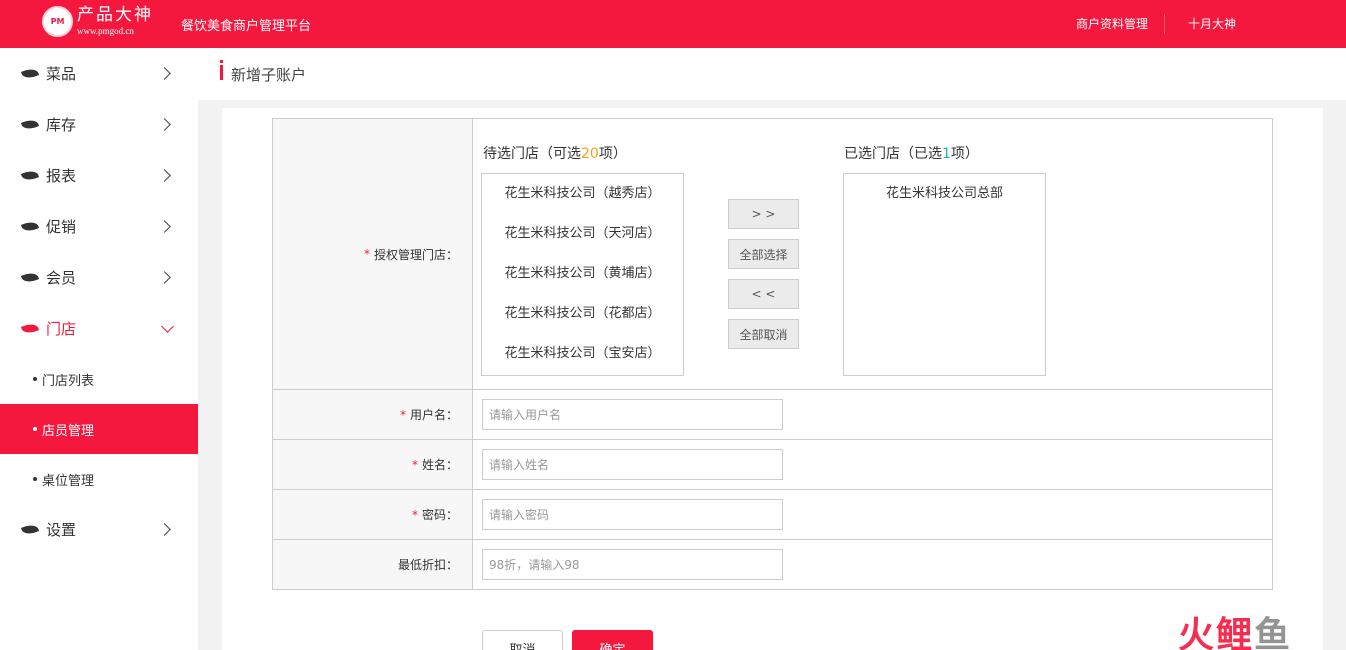  Describe the element at coordinates (99, 226) in the screenshot. I see `sidebar-item-promotions: 促销` at that location.